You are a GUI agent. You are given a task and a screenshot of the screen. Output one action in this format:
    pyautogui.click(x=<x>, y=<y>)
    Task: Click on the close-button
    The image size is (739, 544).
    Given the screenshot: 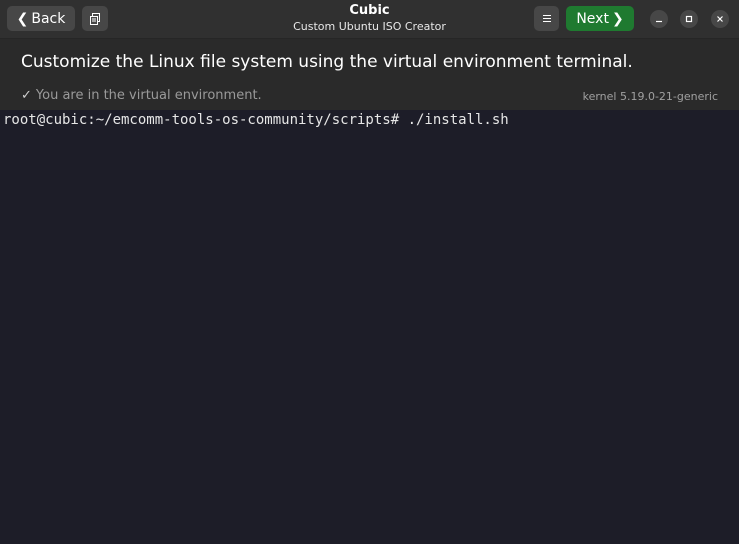 What is the action you would take?
    pyautogui.click(x=720, y=19)
    